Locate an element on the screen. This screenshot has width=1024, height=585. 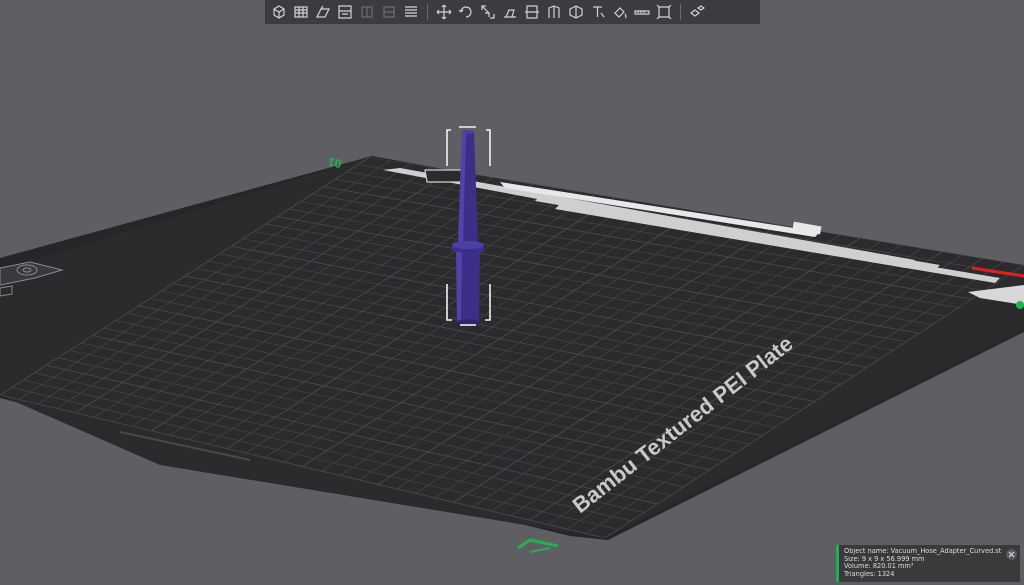
add-object-button is located at coordinates (279, 12).